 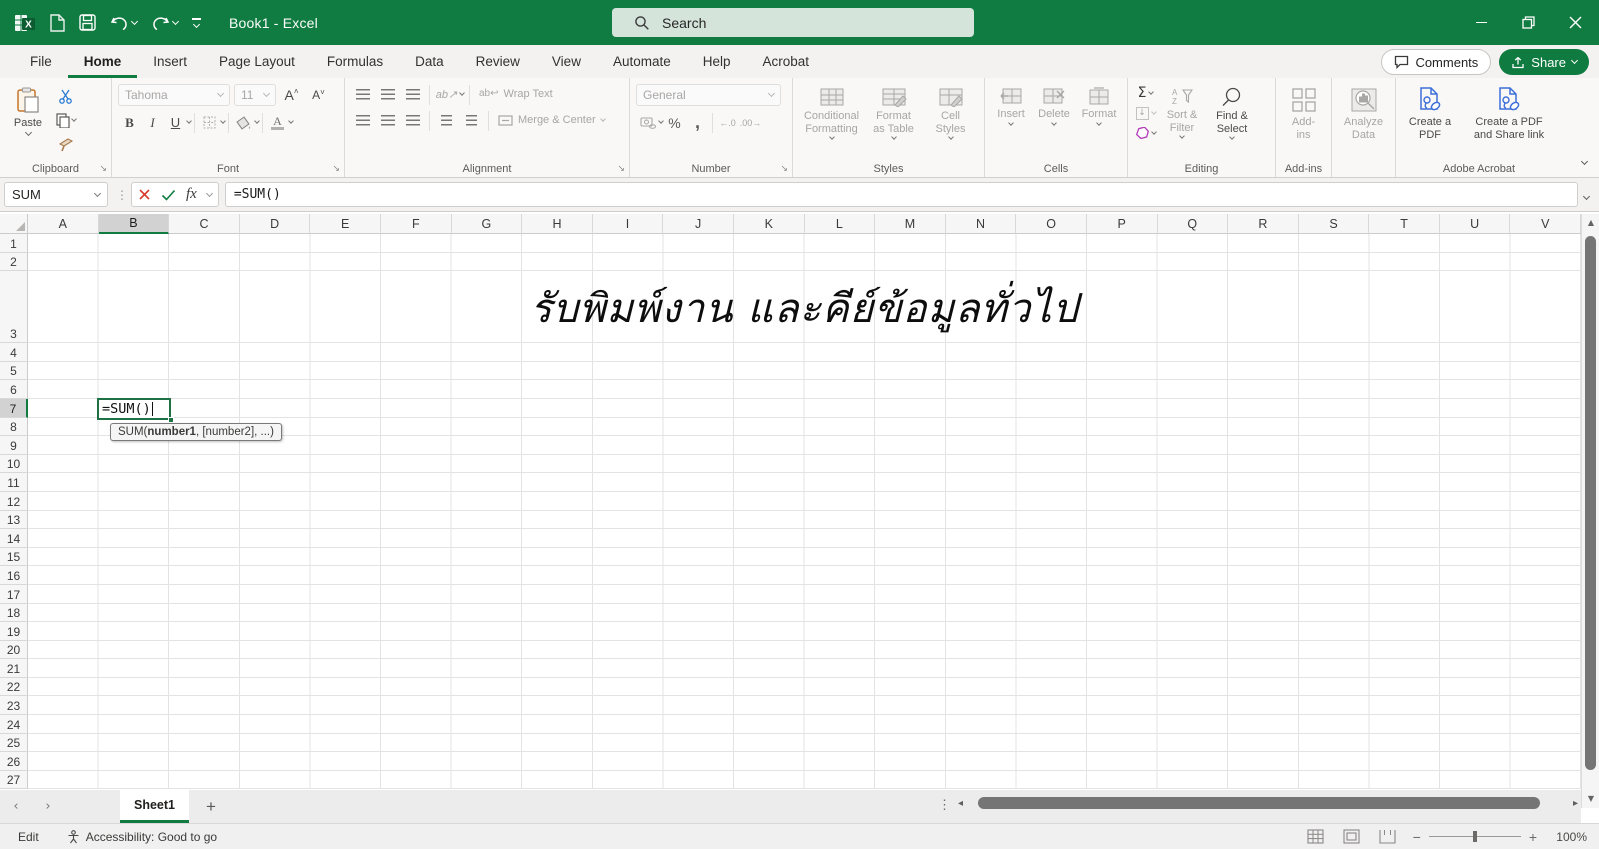 I want to click on redo-button, so click(x=165, y=23).